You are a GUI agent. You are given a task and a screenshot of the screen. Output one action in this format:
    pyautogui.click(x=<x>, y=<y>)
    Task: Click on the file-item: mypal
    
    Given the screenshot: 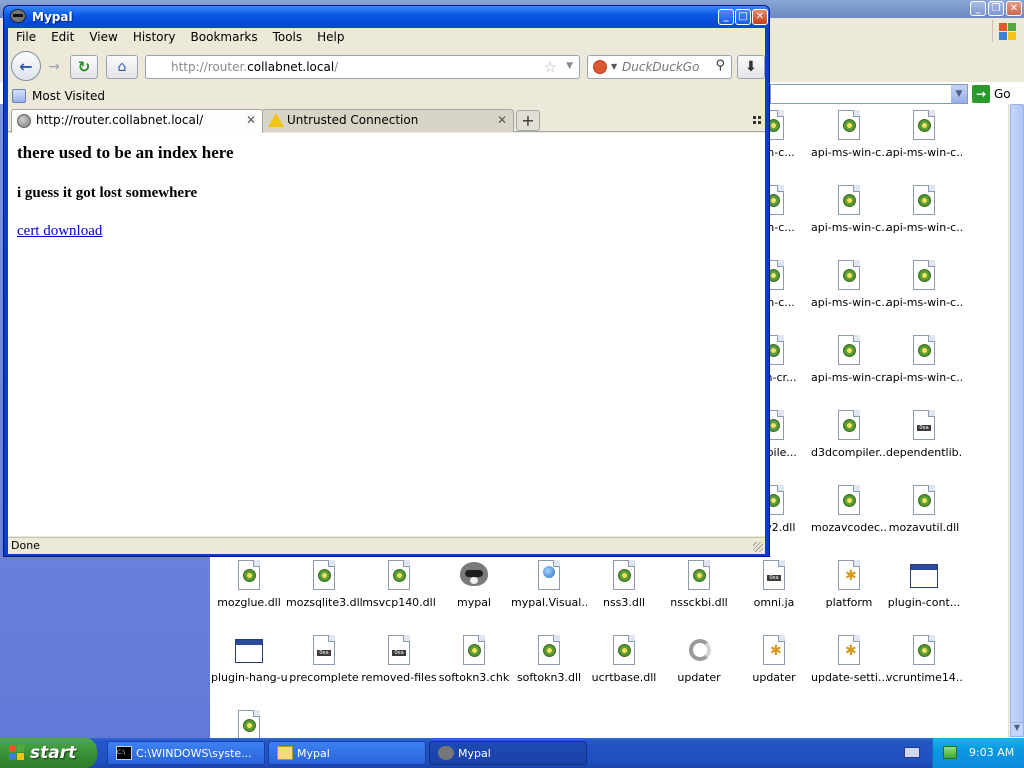 What is the action you would take?
    pyautogui.click(x=474, y=584)
    